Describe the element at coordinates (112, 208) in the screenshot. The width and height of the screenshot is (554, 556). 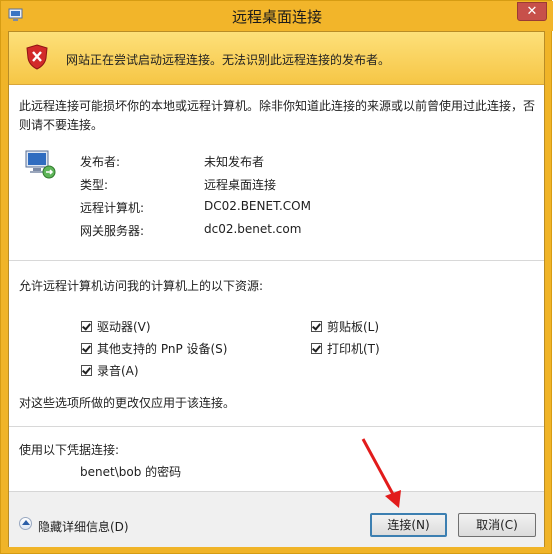
I see `remote-computer-label: 远程计算机:` at that location.